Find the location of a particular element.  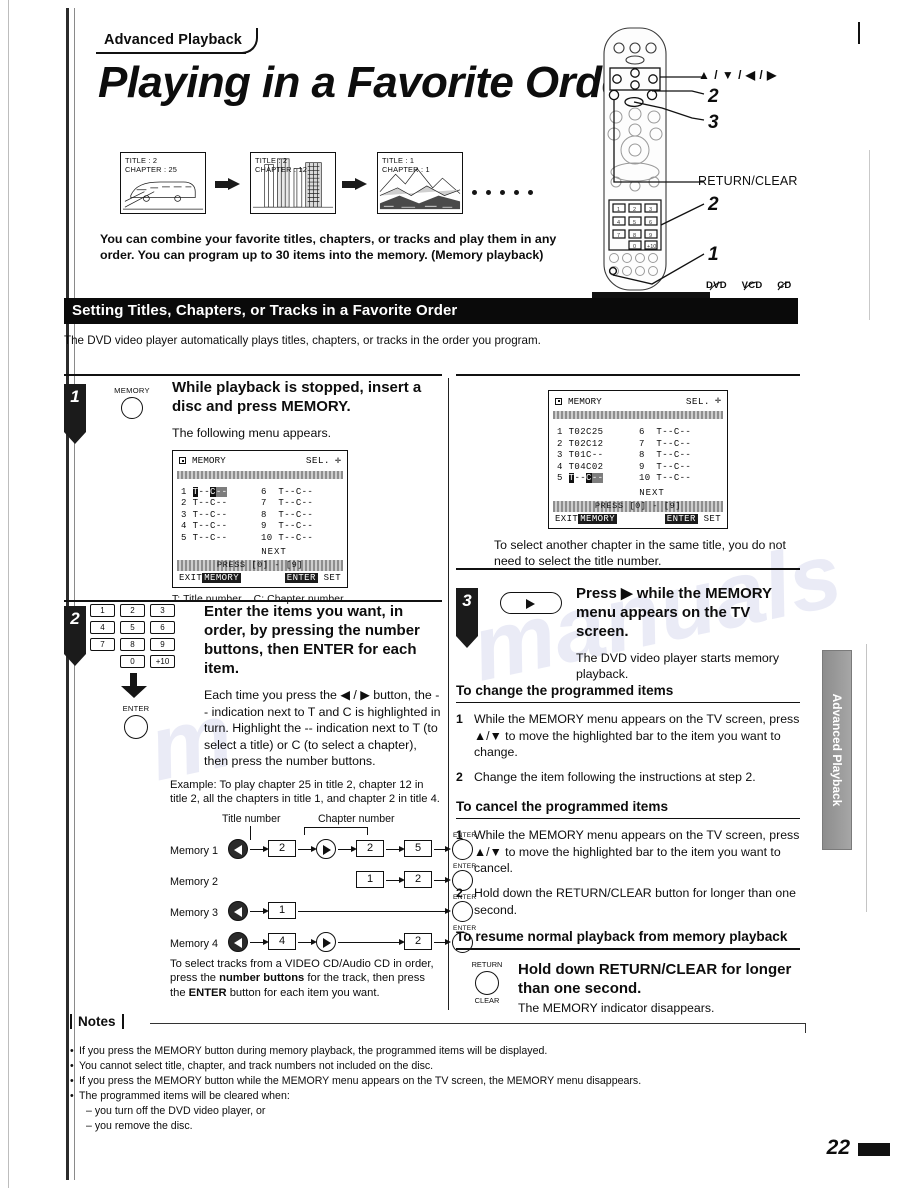

breadcrumb-label: Advanced Playback is located at coordinates (173, 40).